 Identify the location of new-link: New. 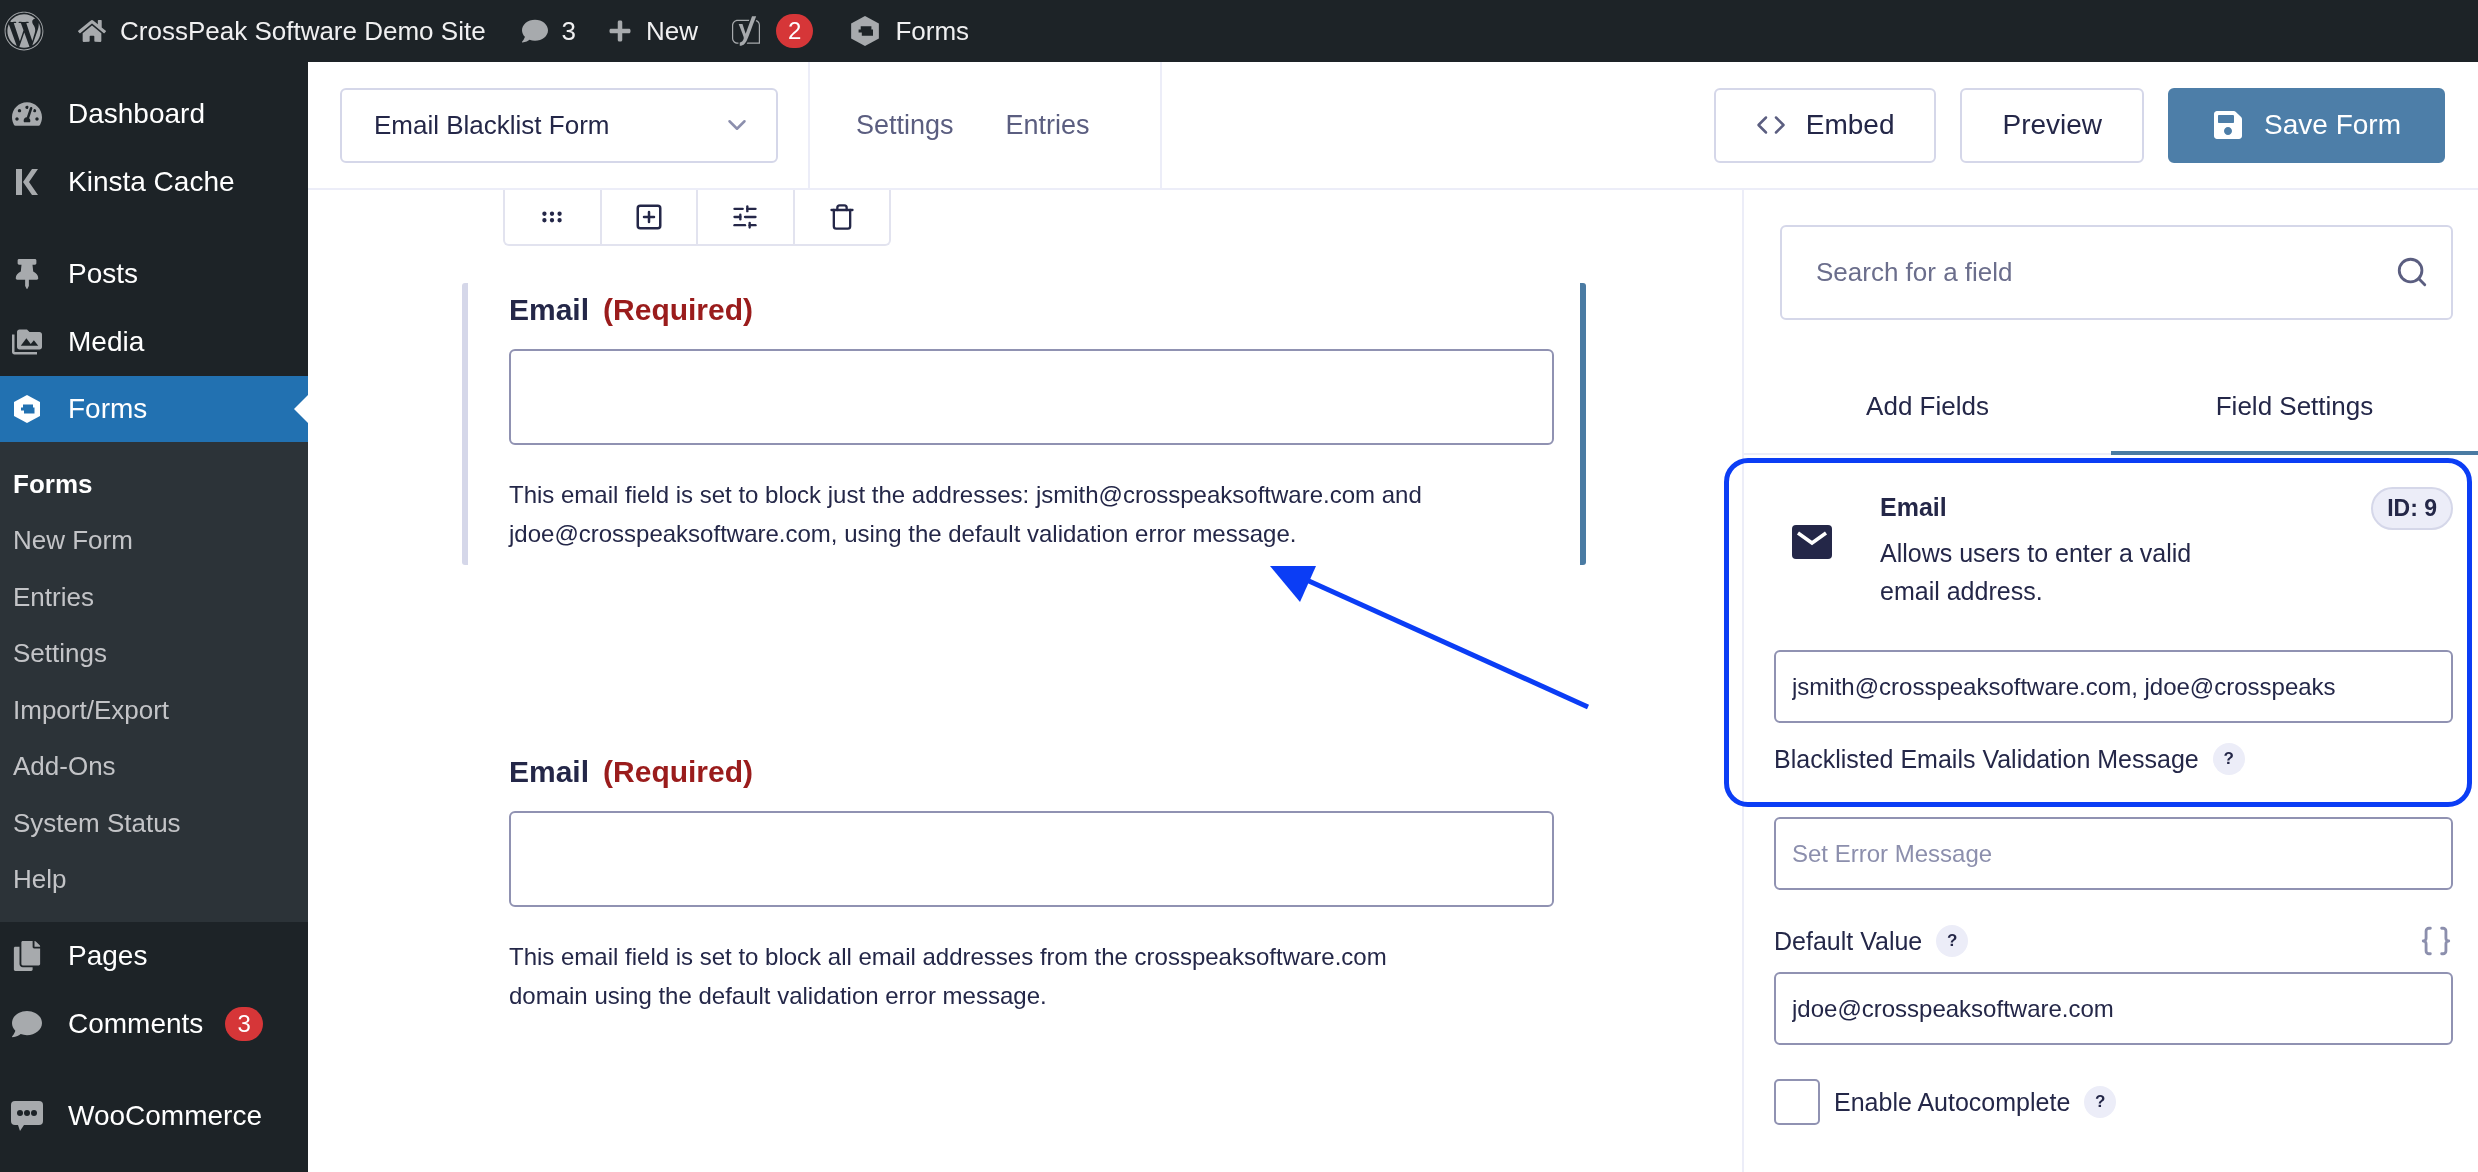
(672, 31).